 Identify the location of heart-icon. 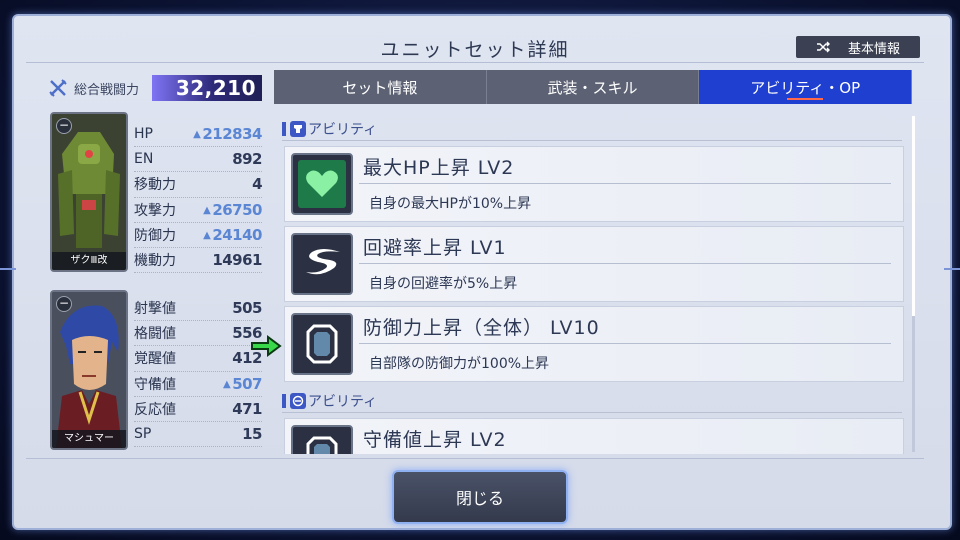
(322, 184).